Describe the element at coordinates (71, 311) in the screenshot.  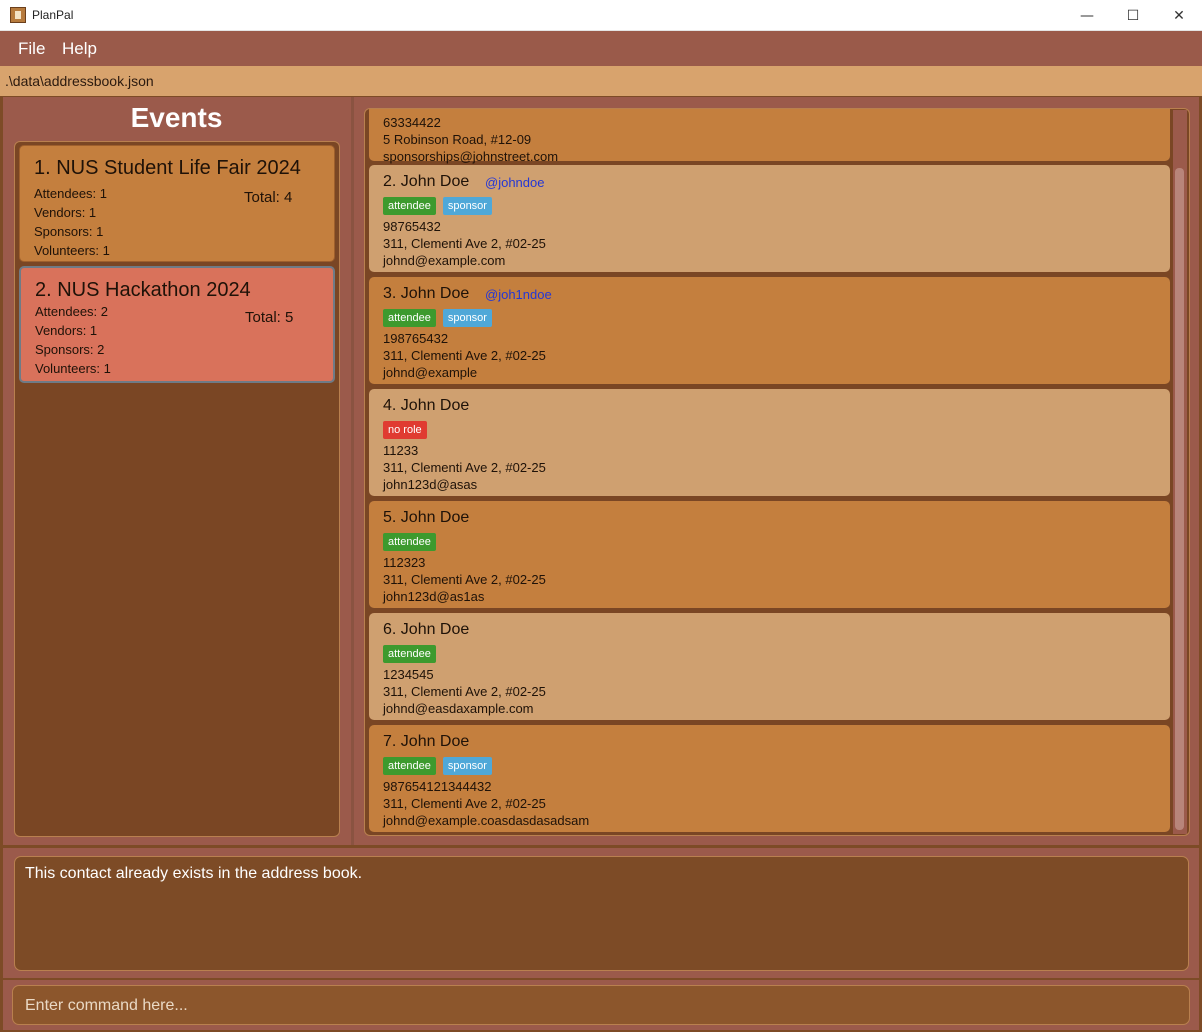
I see `event-attendees: Attendees: 2` at that location.